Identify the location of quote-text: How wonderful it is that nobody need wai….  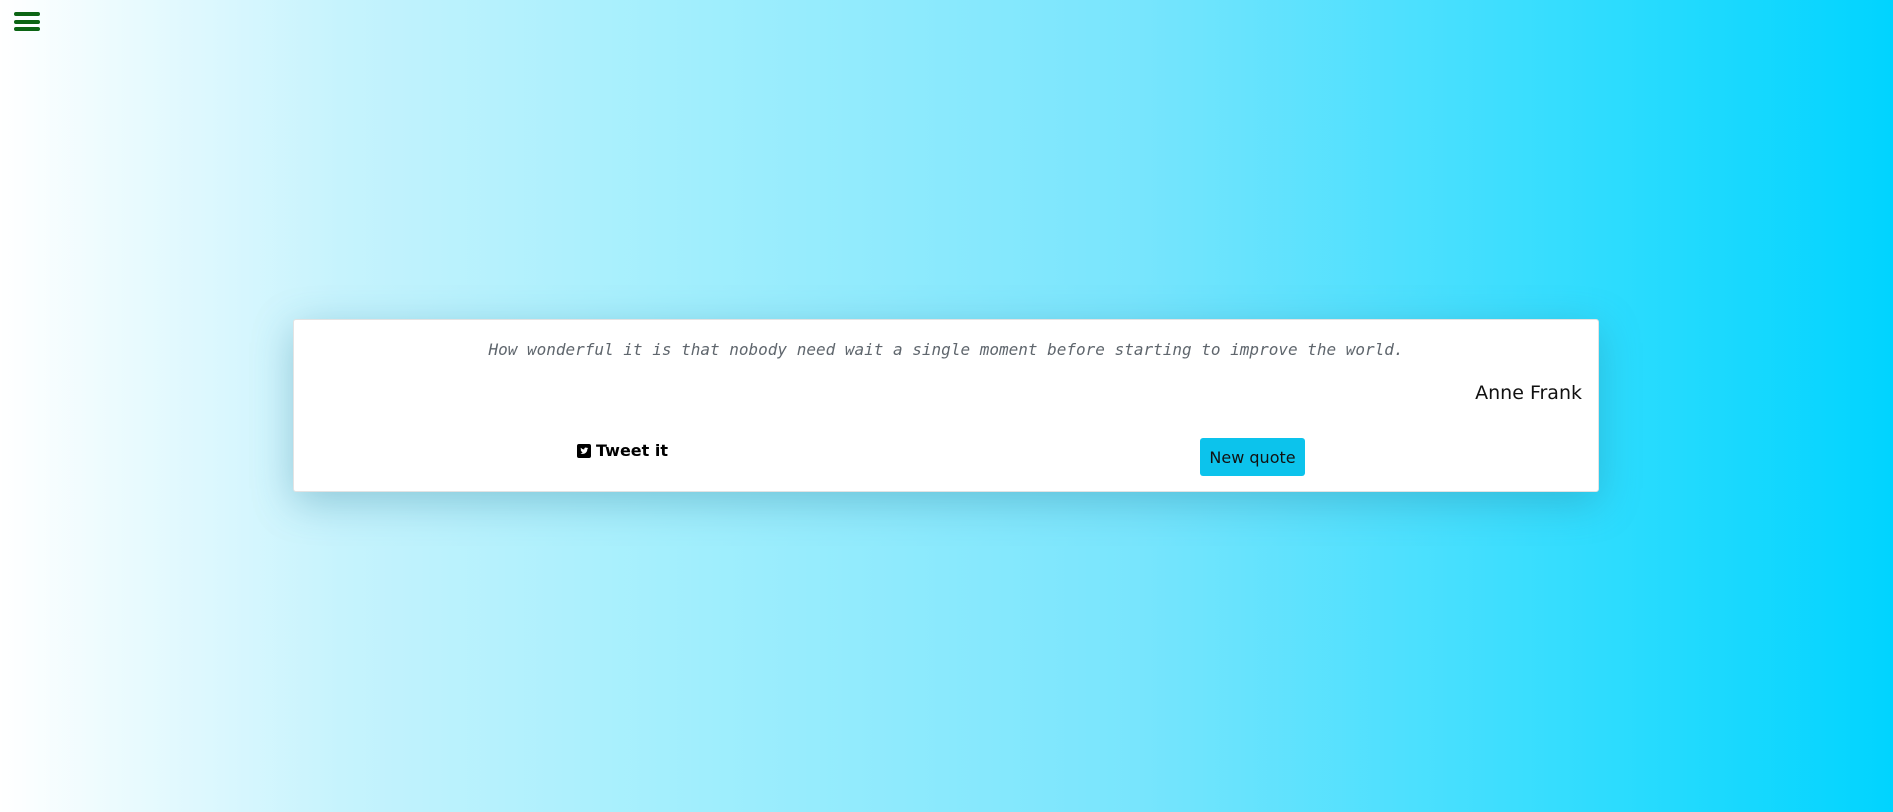
(946, 349).